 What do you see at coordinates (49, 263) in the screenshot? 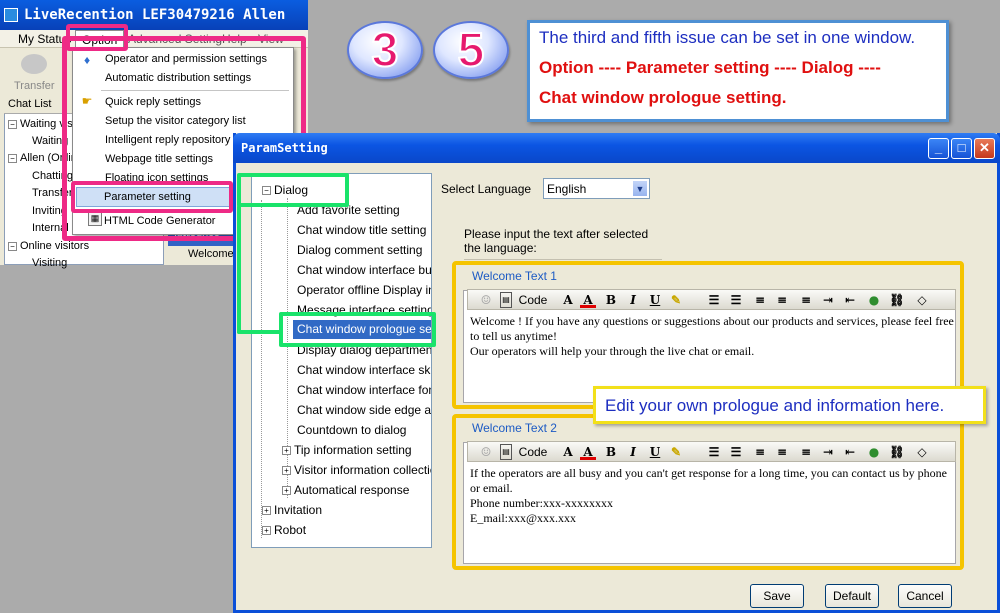
I see `tree-visiting: Visiting` at bounding box center [49, 263].